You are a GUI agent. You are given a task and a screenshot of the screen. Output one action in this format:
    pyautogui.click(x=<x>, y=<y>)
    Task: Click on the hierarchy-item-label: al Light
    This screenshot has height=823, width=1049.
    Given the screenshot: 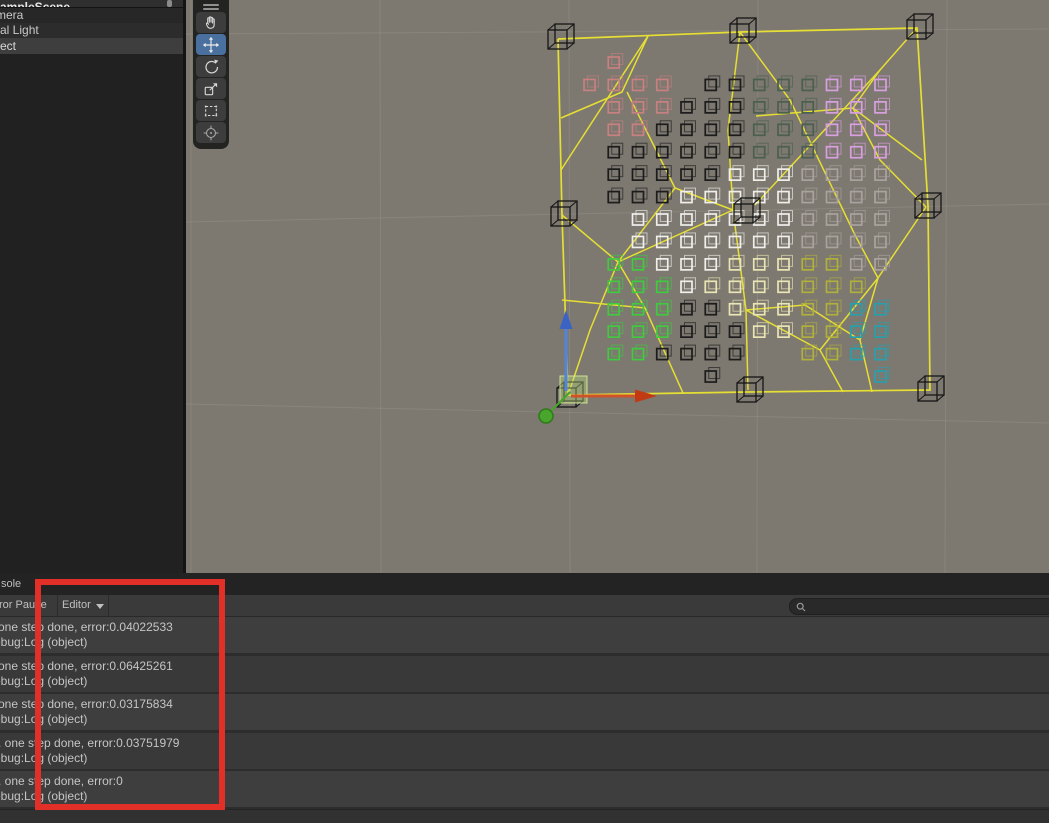 What is the action you would take?
    pyautogui.click(x=19, y=30)
    